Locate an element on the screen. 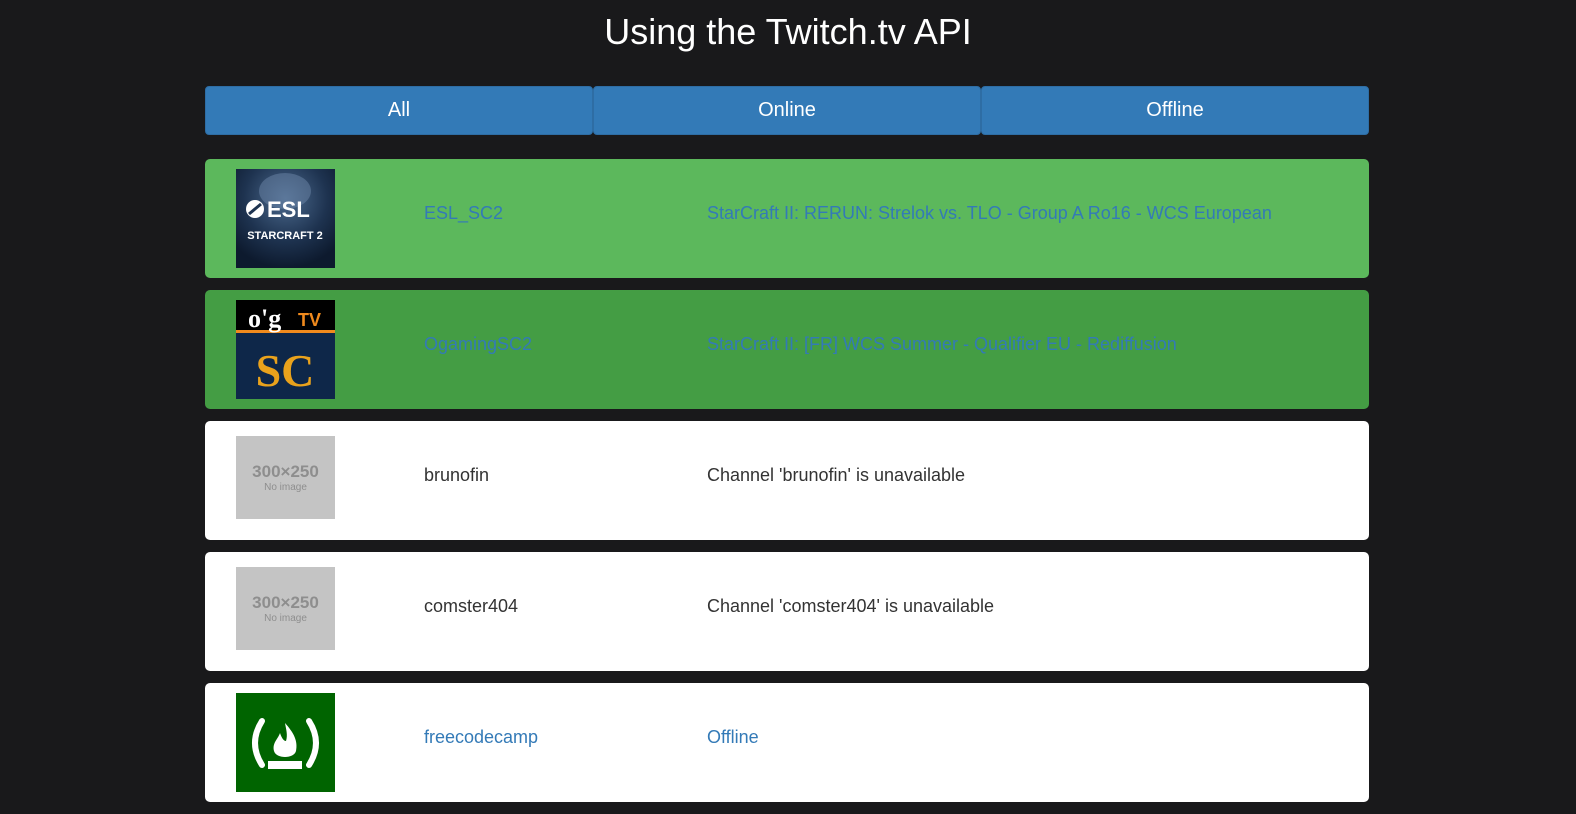 The width and height of the screenshot is (1576, 814). ogamingsc2-logo: o'g TV SC is located at coordinates (285, 349).